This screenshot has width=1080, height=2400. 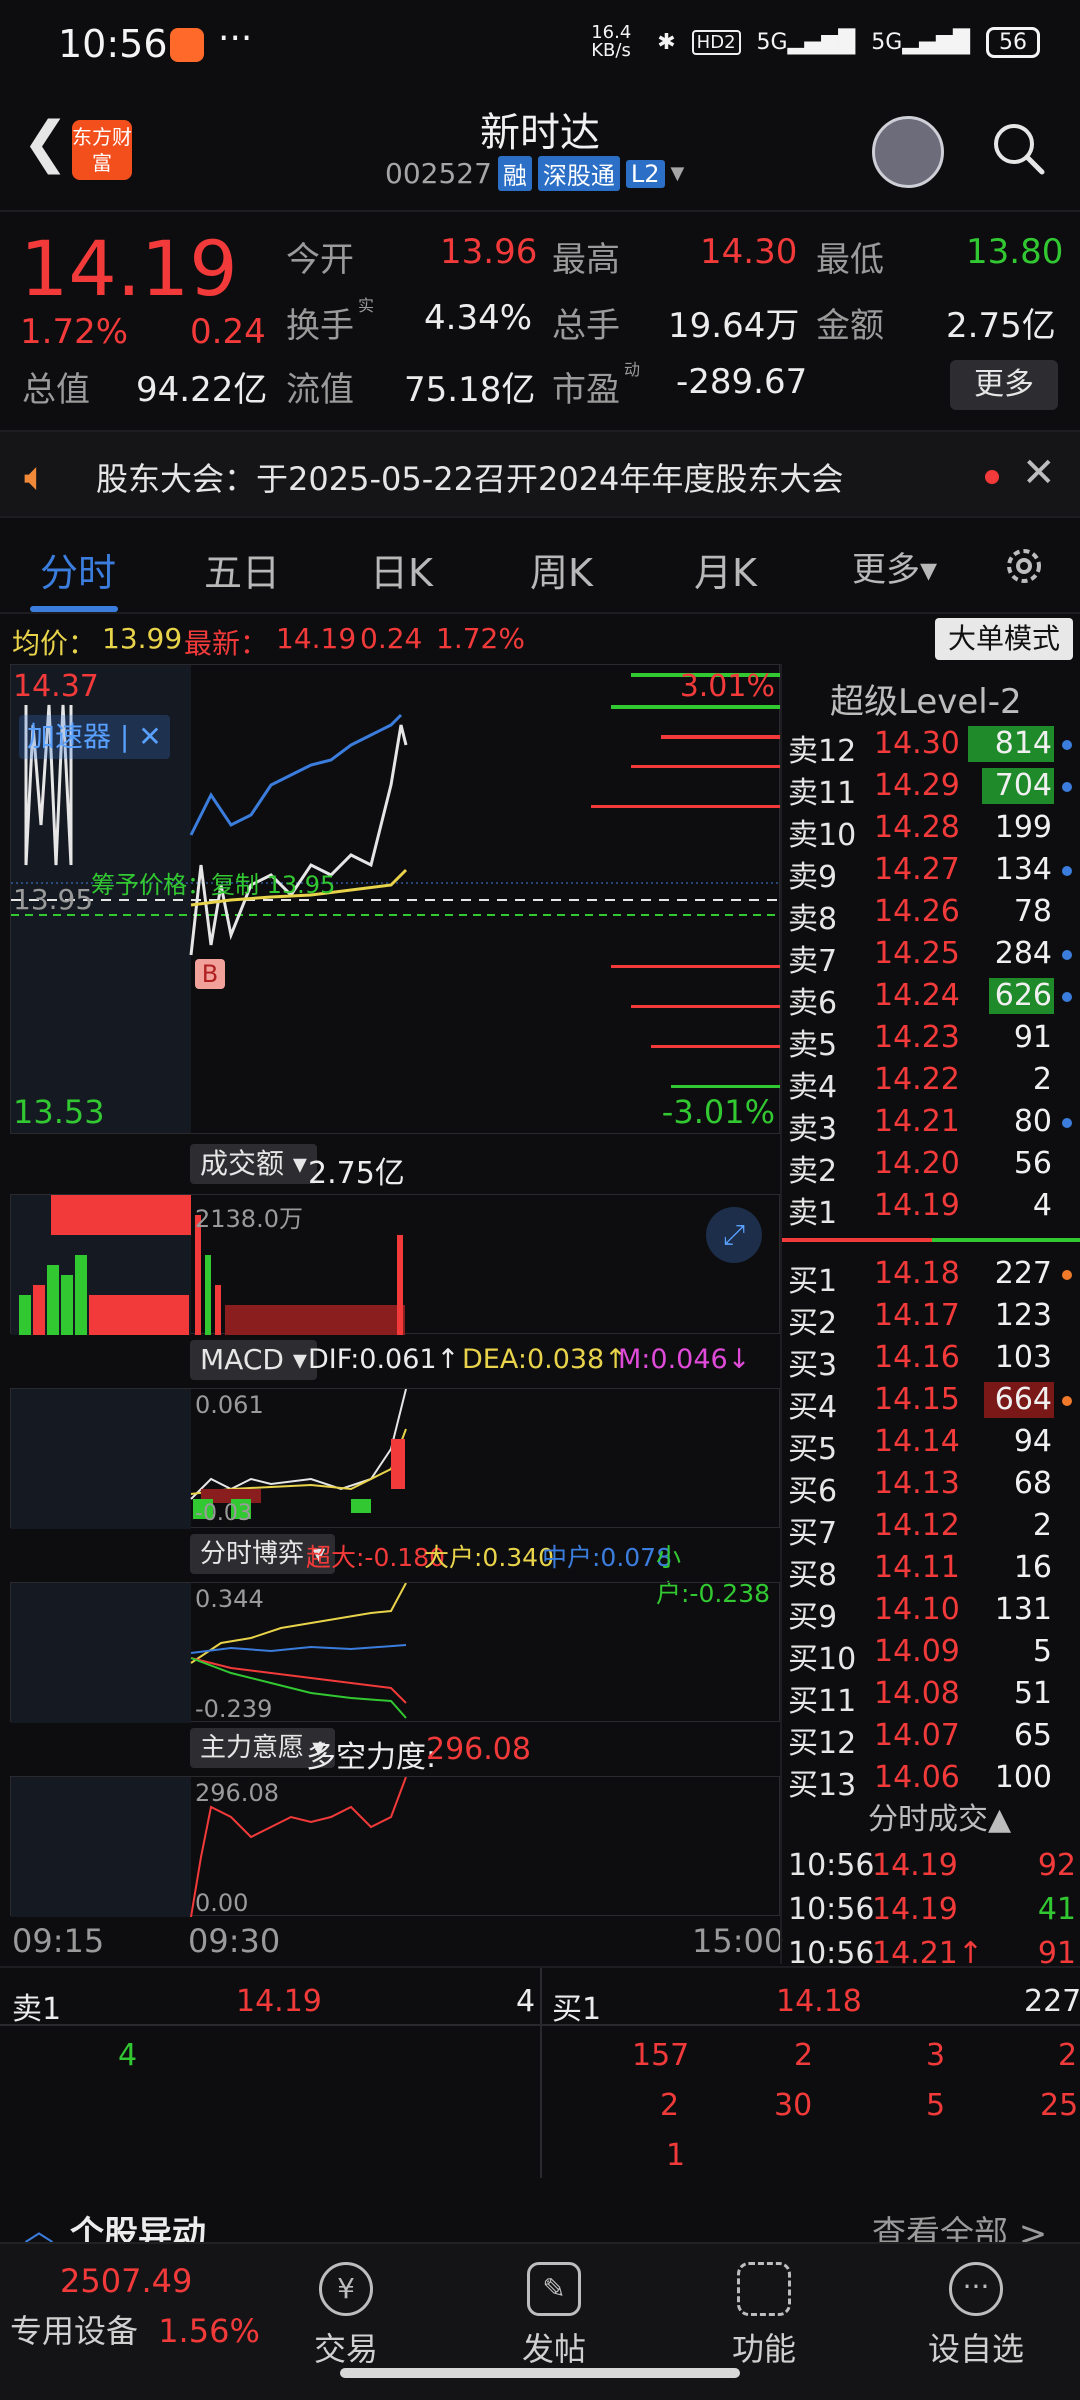 What do you see at coordinates (1032, 911) in the screenshot?
I see `ask-vol: 78` at bounding box center [1032, 911].